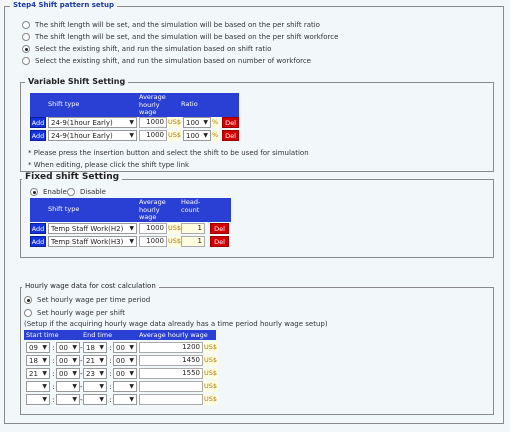 This screenshot has height=432, width=510. What do you see at coordinates (71, 192) in the screenshot?
I see `fixed-disable-radio` at bounding box center [71, 192].